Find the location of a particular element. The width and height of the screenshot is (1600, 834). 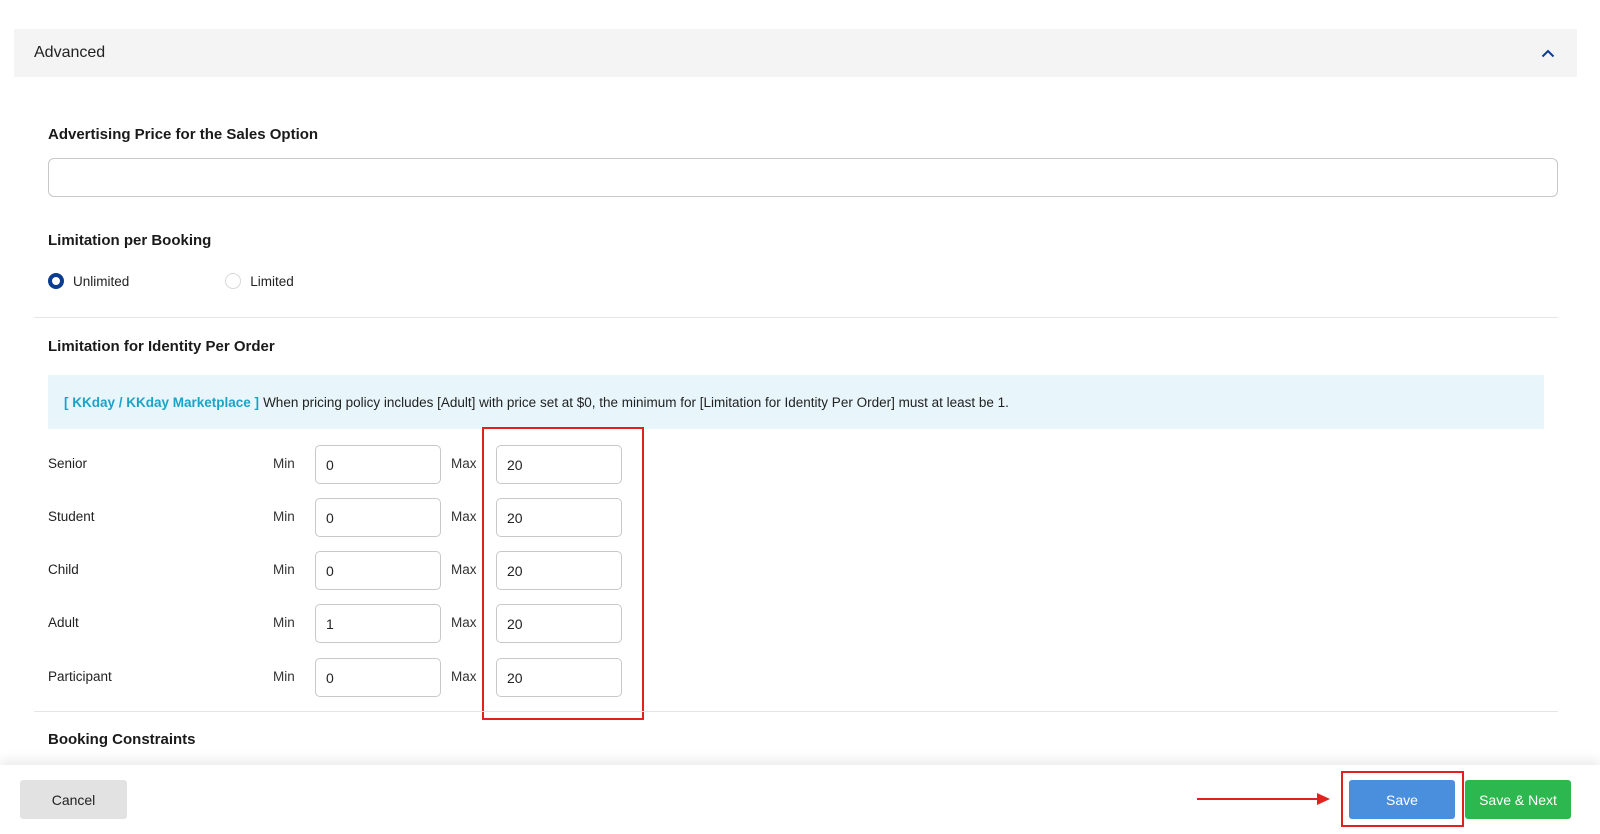

radio-unlimited-label: Unlimited is located at coordinates (101, 281).